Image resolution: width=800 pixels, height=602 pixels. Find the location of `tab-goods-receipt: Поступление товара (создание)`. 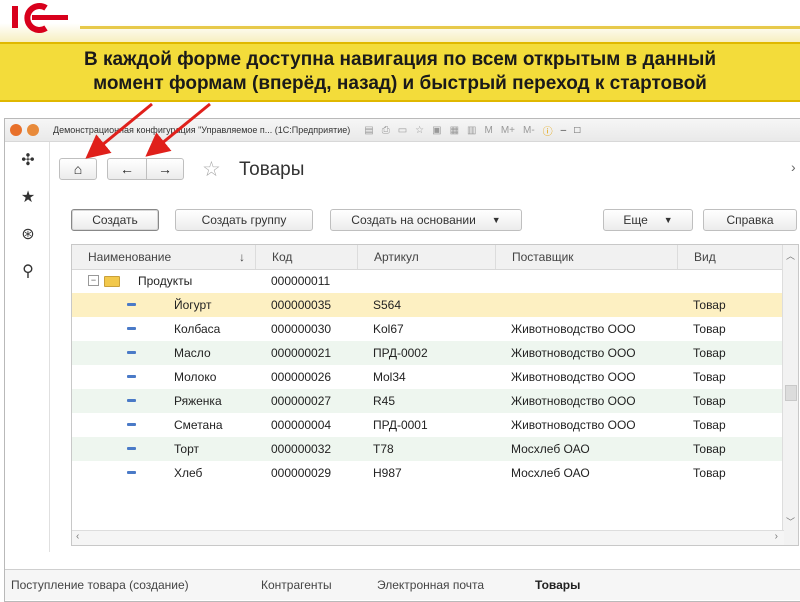

tab-goods-receipt: Поступление товара (создание) is located at coordinates (100, 585).